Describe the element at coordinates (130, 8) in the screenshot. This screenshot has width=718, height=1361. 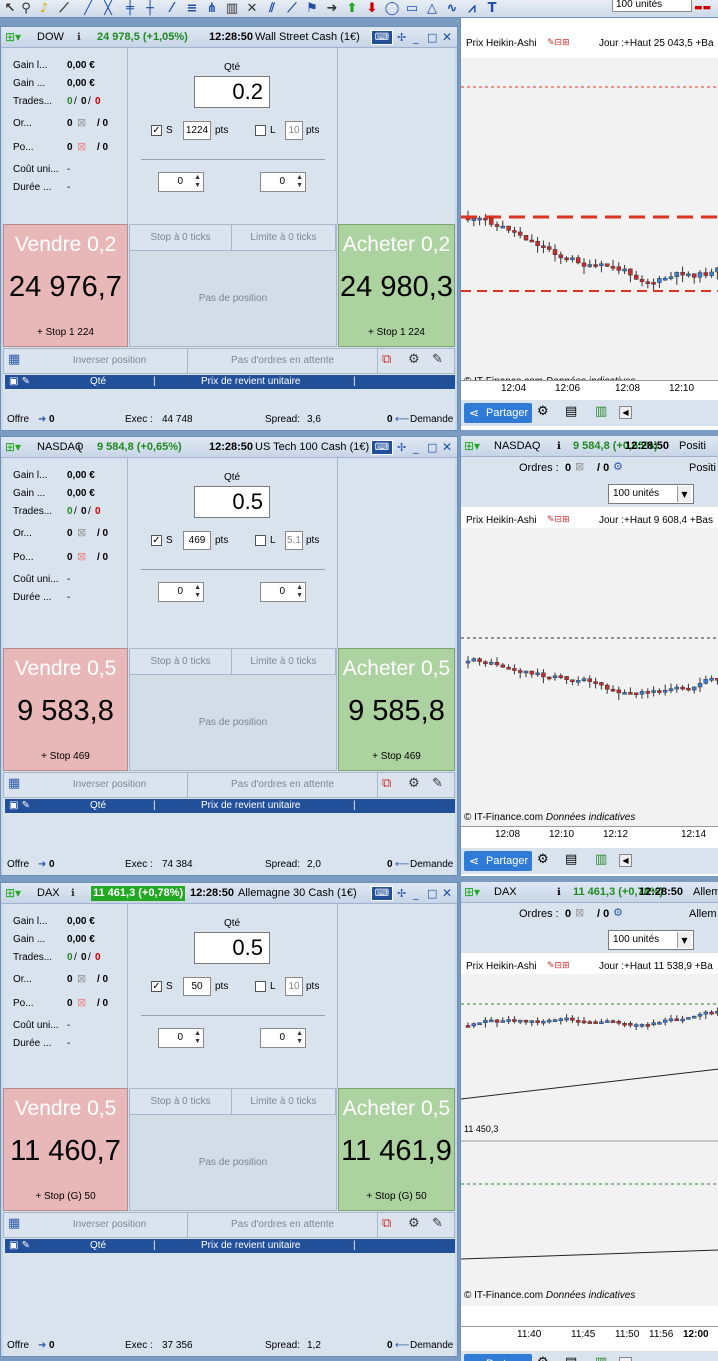
I see `horizontal-line-icon: ╪` at that location.